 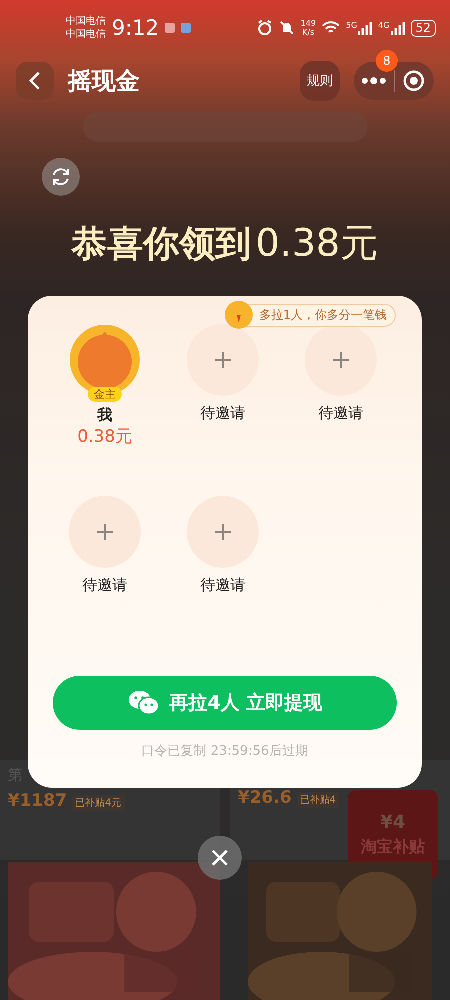 I want to click on network-speed: 149, so click(x=308, y=23).